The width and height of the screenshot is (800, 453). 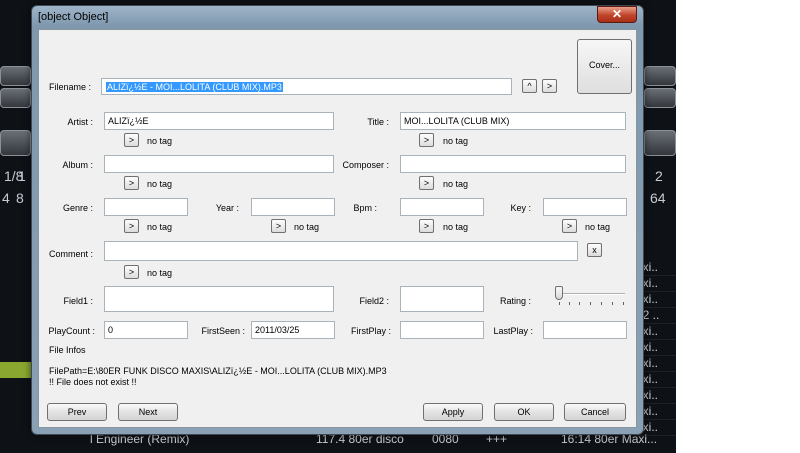 What do you see at coordinates (365, 208) in the screenshot?
I see `bpm-label: Bpm :` at bounding box center [365, 208].